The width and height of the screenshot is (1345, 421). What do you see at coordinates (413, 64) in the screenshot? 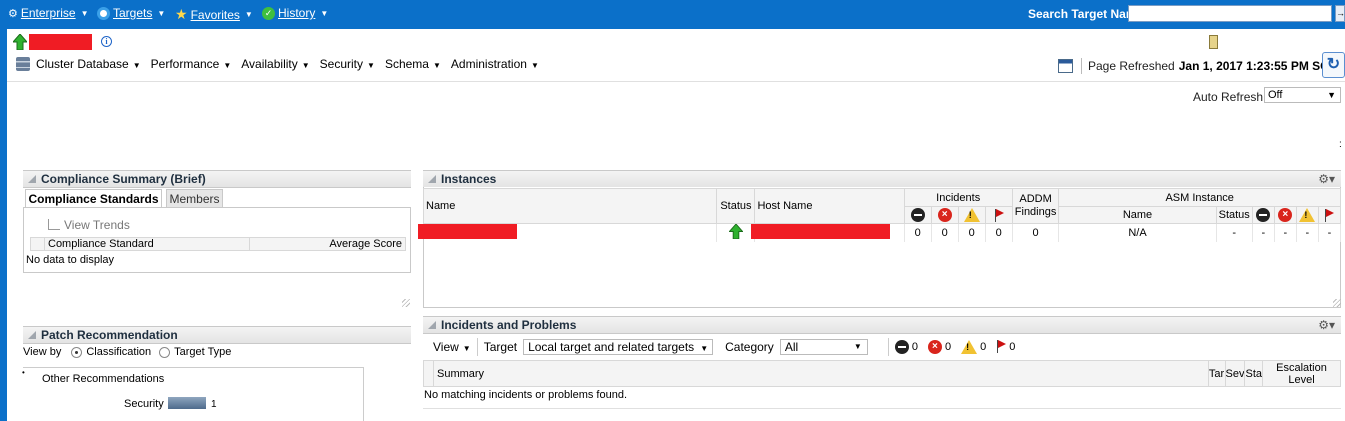
I see `nav-schema: Schema ▼` at bounding box center [413, 64].